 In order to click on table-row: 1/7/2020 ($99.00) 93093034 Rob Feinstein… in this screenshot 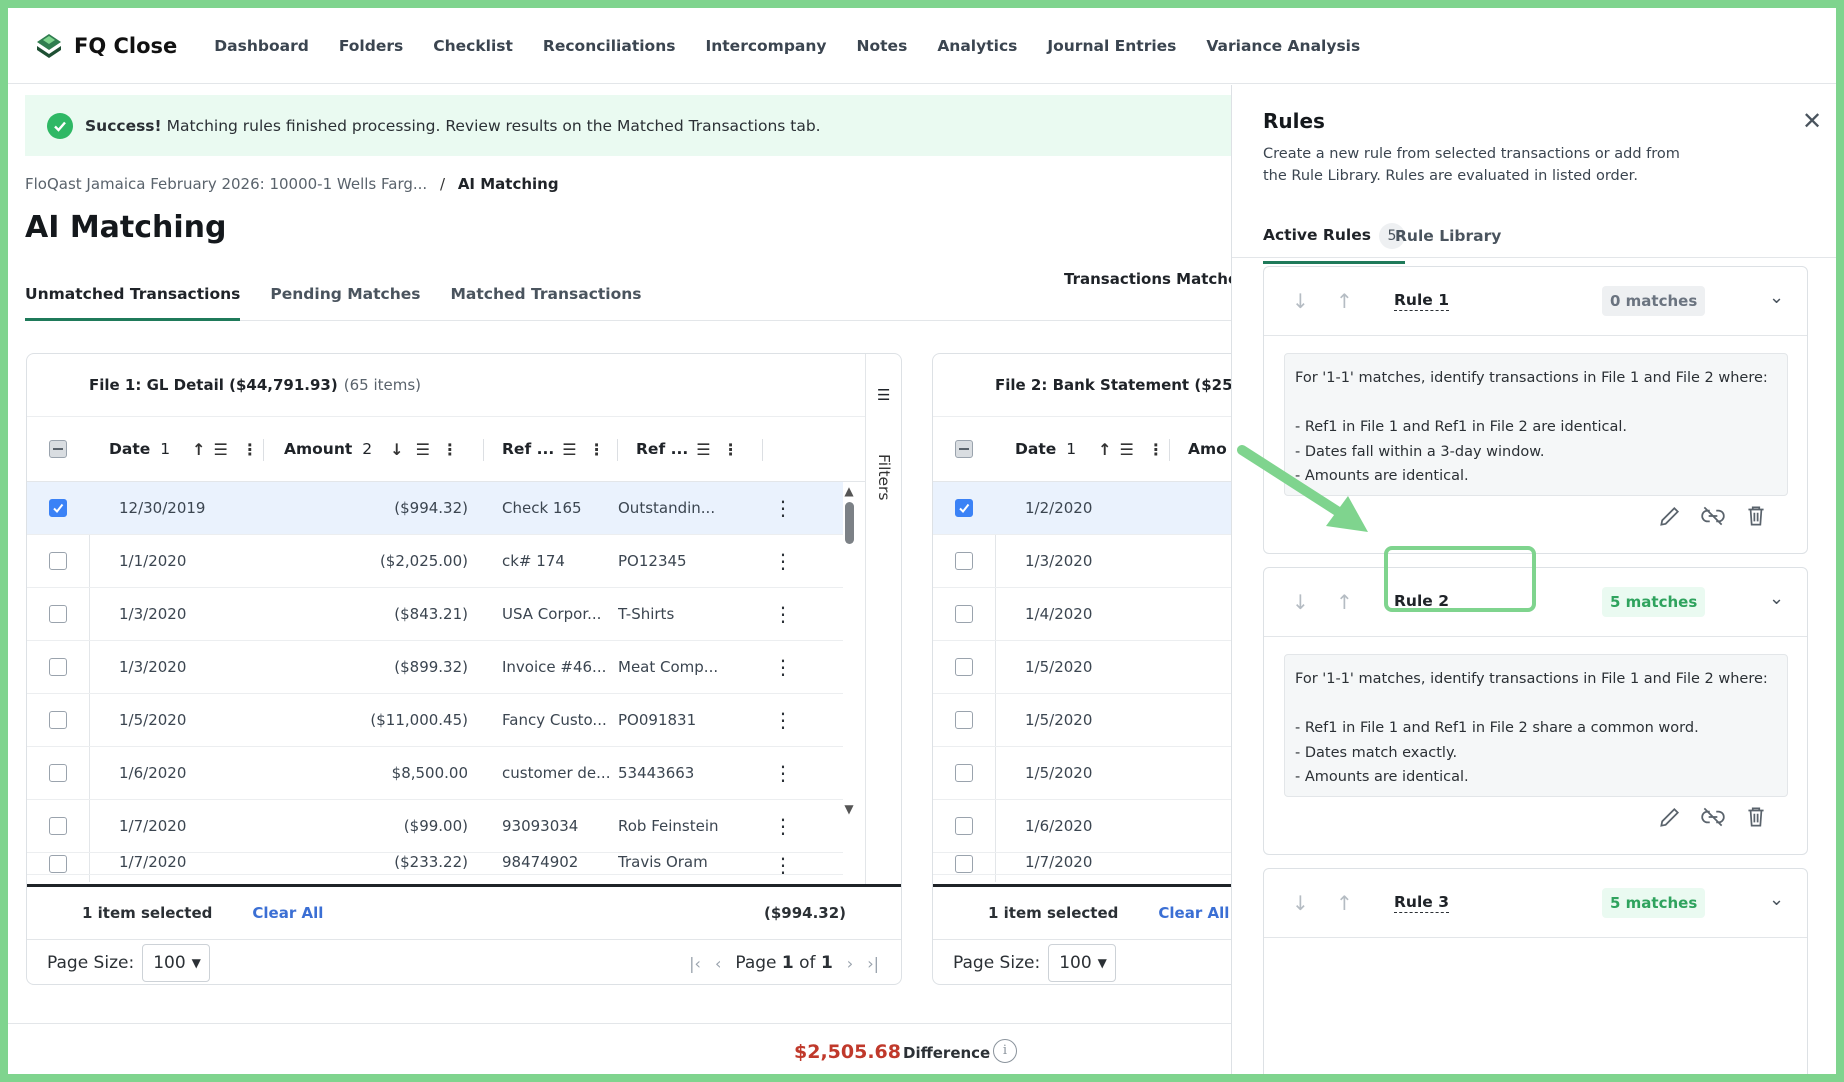, I will do `click(435, 826)`.